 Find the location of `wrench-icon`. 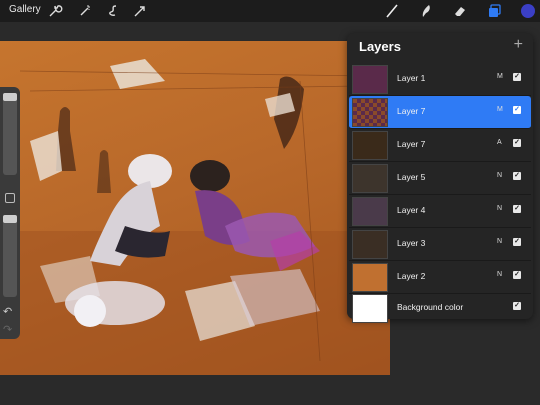

wrench-icon is located at coordinates (55, 11).